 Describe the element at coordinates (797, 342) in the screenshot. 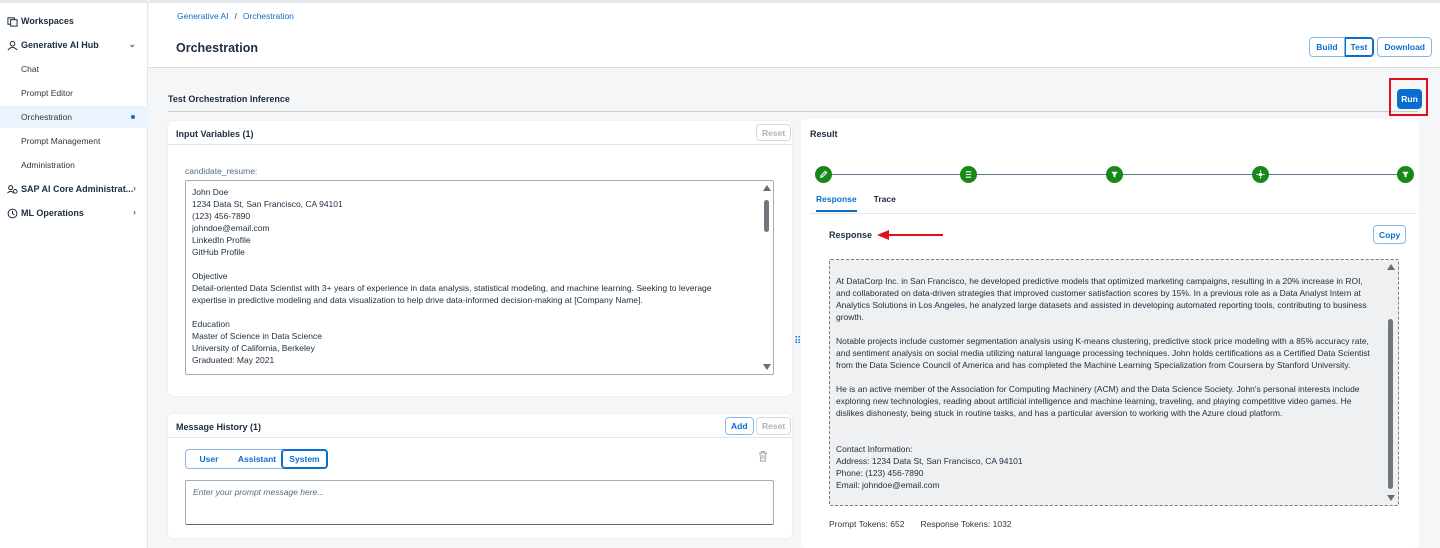

I see `resize-handle-icon: ⠿` at that location.